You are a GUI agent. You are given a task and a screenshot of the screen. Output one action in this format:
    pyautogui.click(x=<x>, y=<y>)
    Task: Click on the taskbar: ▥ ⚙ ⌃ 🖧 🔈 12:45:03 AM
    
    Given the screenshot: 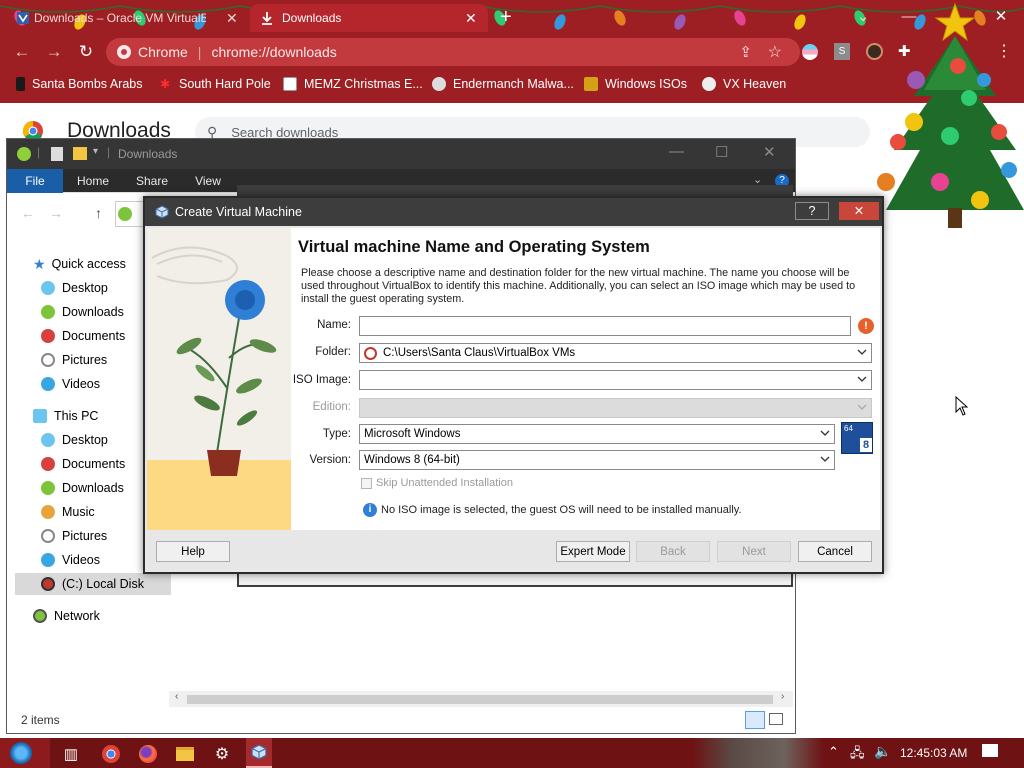 What is the action you would take?
    pyautogui.click(x=512, y=753)
    